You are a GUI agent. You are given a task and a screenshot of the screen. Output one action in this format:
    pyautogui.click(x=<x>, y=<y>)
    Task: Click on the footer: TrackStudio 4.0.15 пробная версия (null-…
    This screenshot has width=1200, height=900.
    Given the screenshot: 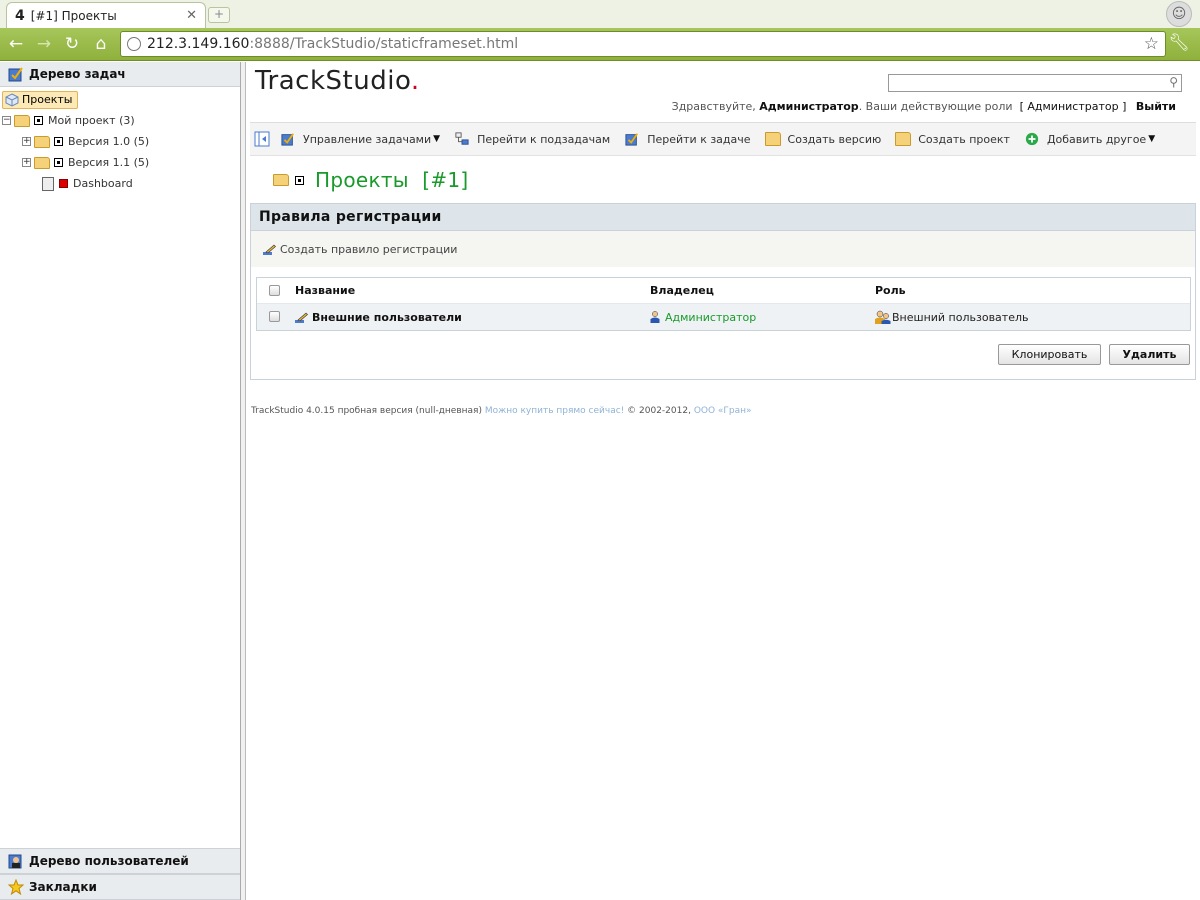 What is the action you would take?
    pyautogui.click(x=501, y=411)
    